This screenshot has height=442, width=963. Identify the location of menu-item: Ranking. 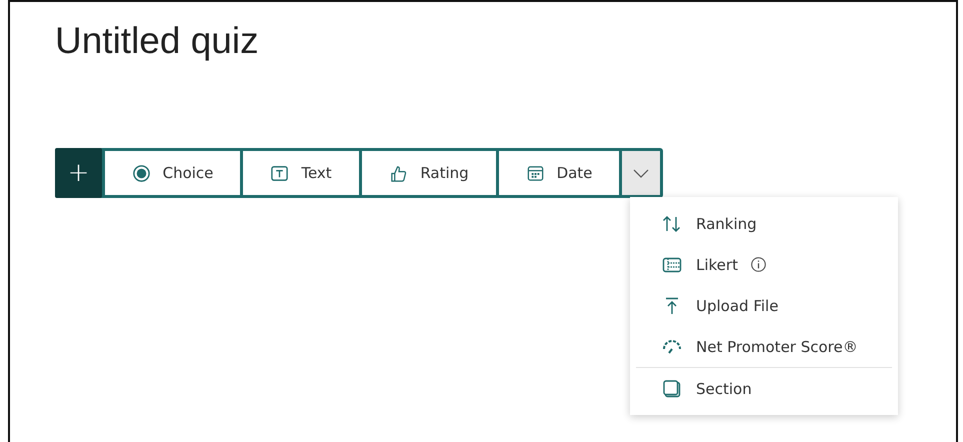
(764, 223).